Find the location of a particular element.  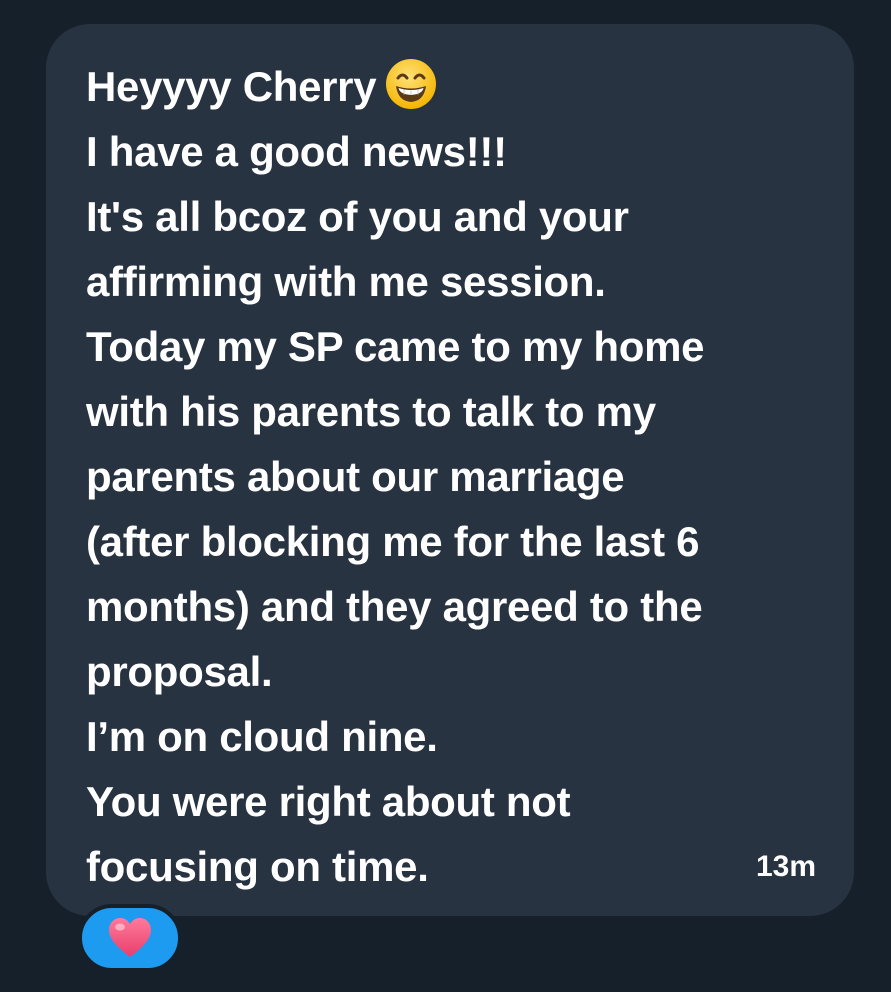

message-line-text: Heyyyy Cherry is located at coordinates (231, 86).